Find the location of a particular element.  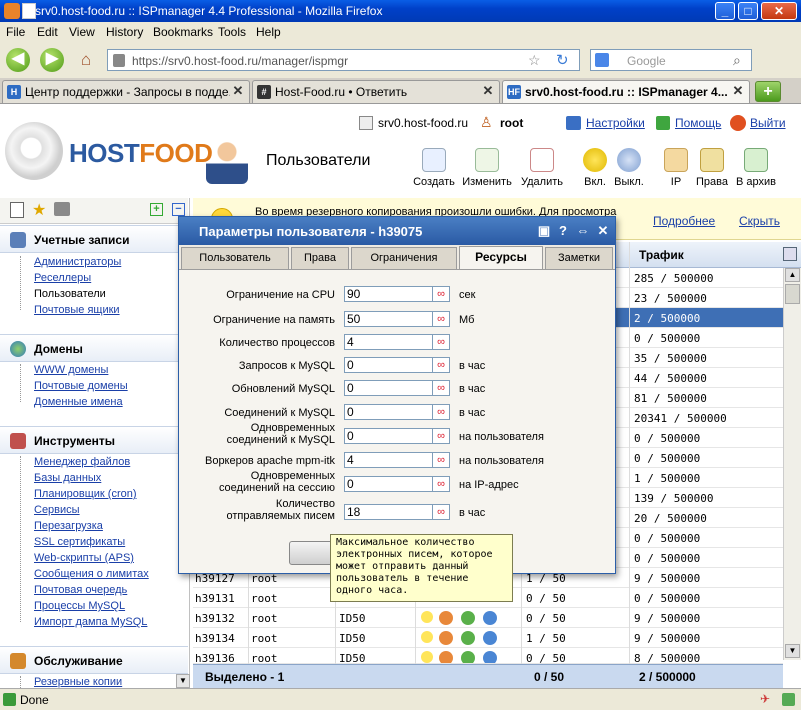

back-button: ◀ is located at coordinates (18, 60).